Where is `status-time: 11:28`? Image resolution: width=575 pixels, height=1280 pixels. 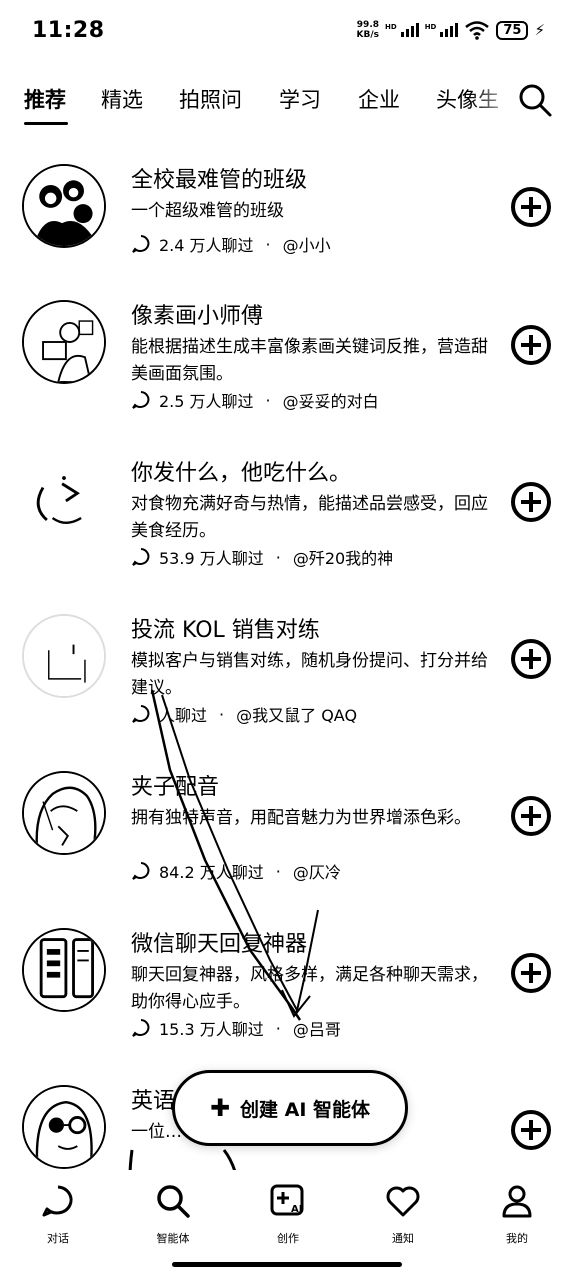 status-time: 11:28 is located at coordinates (68, 30).